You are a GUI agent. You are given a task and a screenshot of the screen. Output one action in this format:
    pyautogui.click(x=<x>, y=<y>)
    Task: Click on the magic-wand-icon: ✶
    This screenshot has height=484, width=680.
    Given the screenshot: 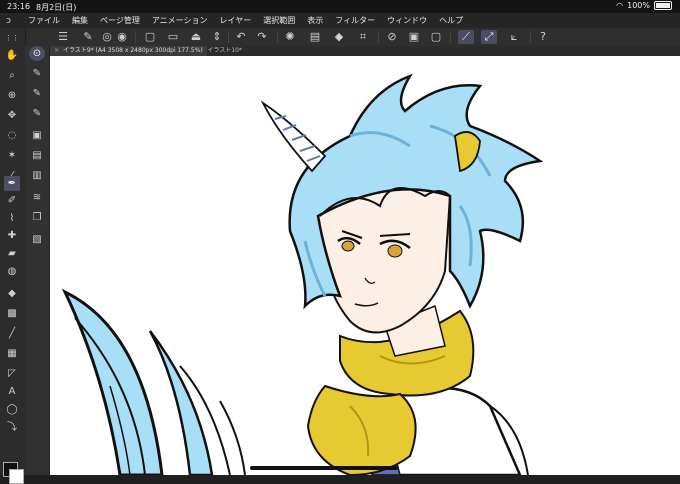 What is the action you would take?
    pyautogui.click(x=12, y=155)
    